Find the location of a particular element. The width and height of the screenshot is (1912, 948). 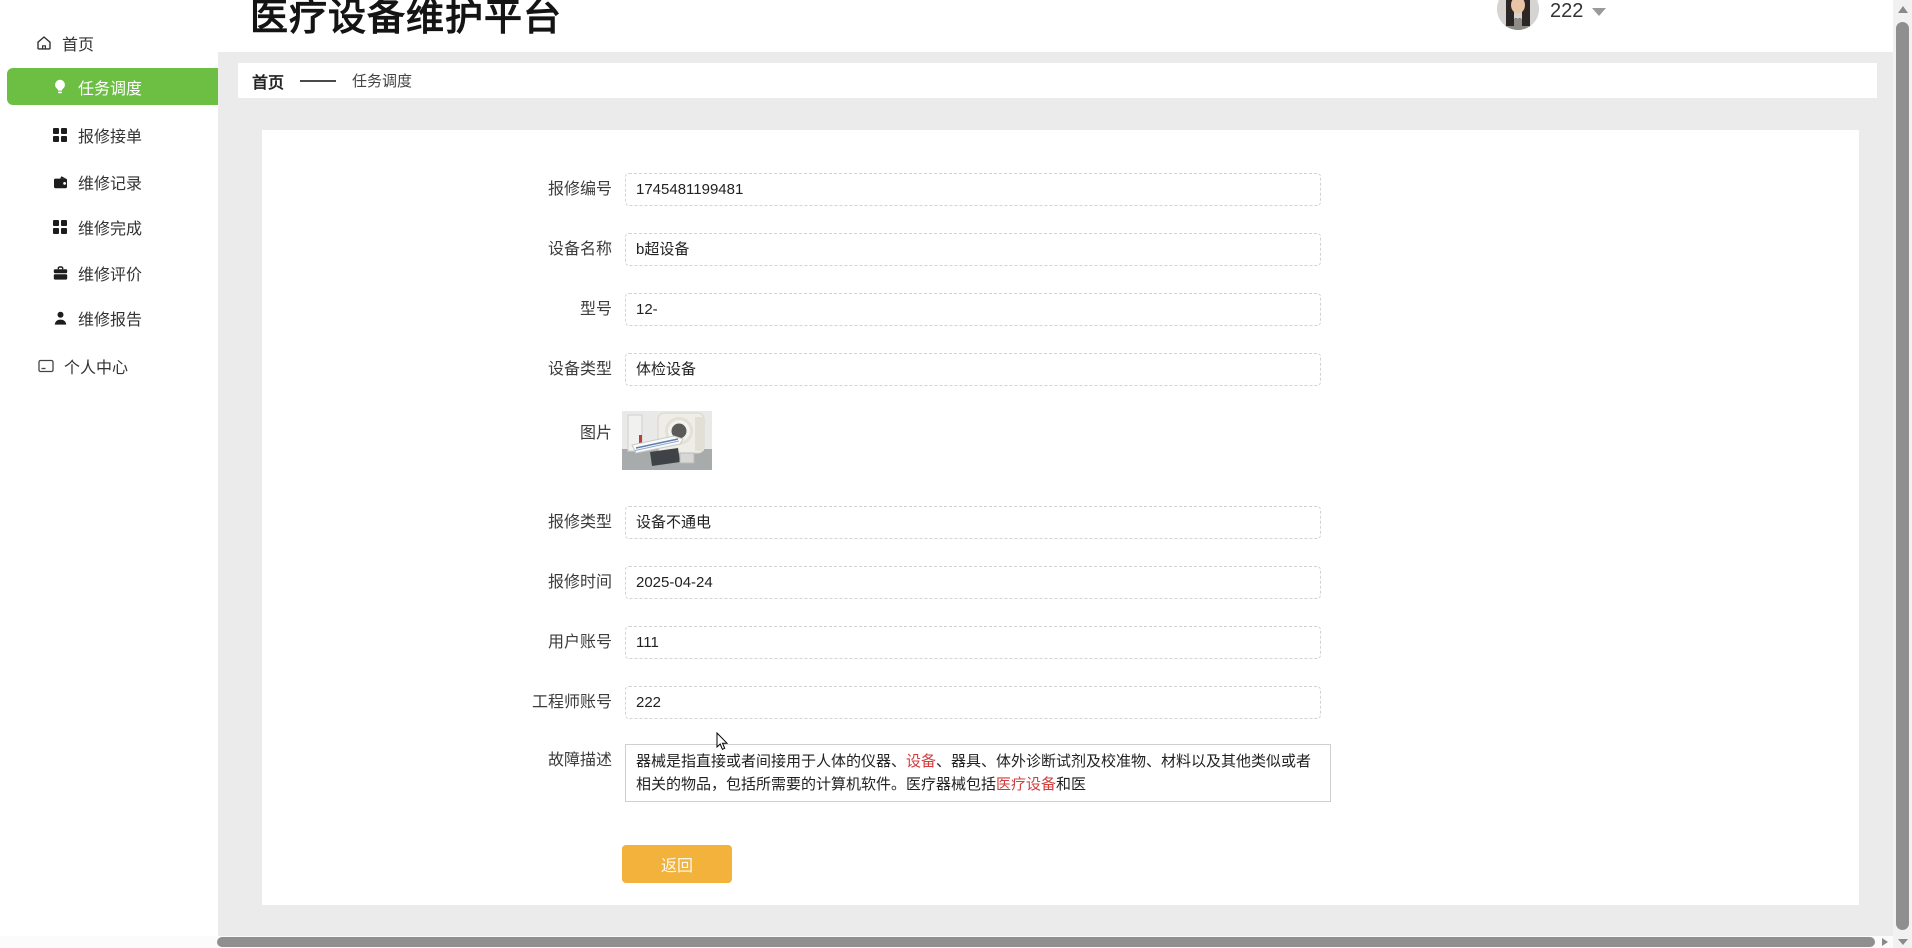

scroll-down-arrow-icon is located at coordinates (1903, 942).